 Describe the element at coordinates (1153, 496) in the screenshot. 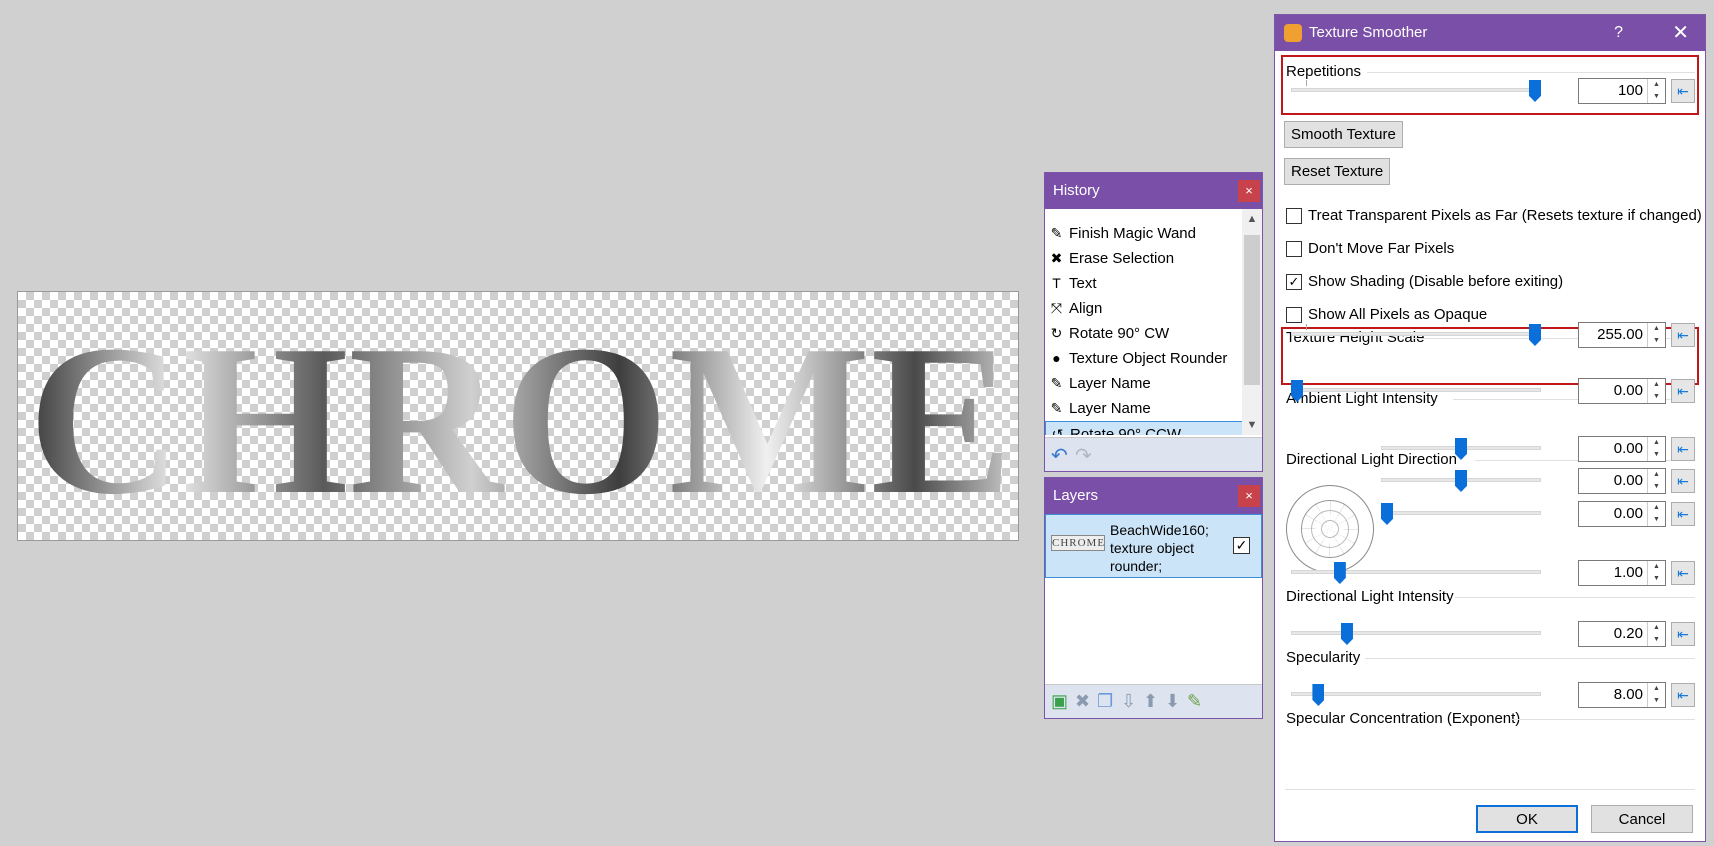

I see `layers-title-bar: Layers ×` at that location.